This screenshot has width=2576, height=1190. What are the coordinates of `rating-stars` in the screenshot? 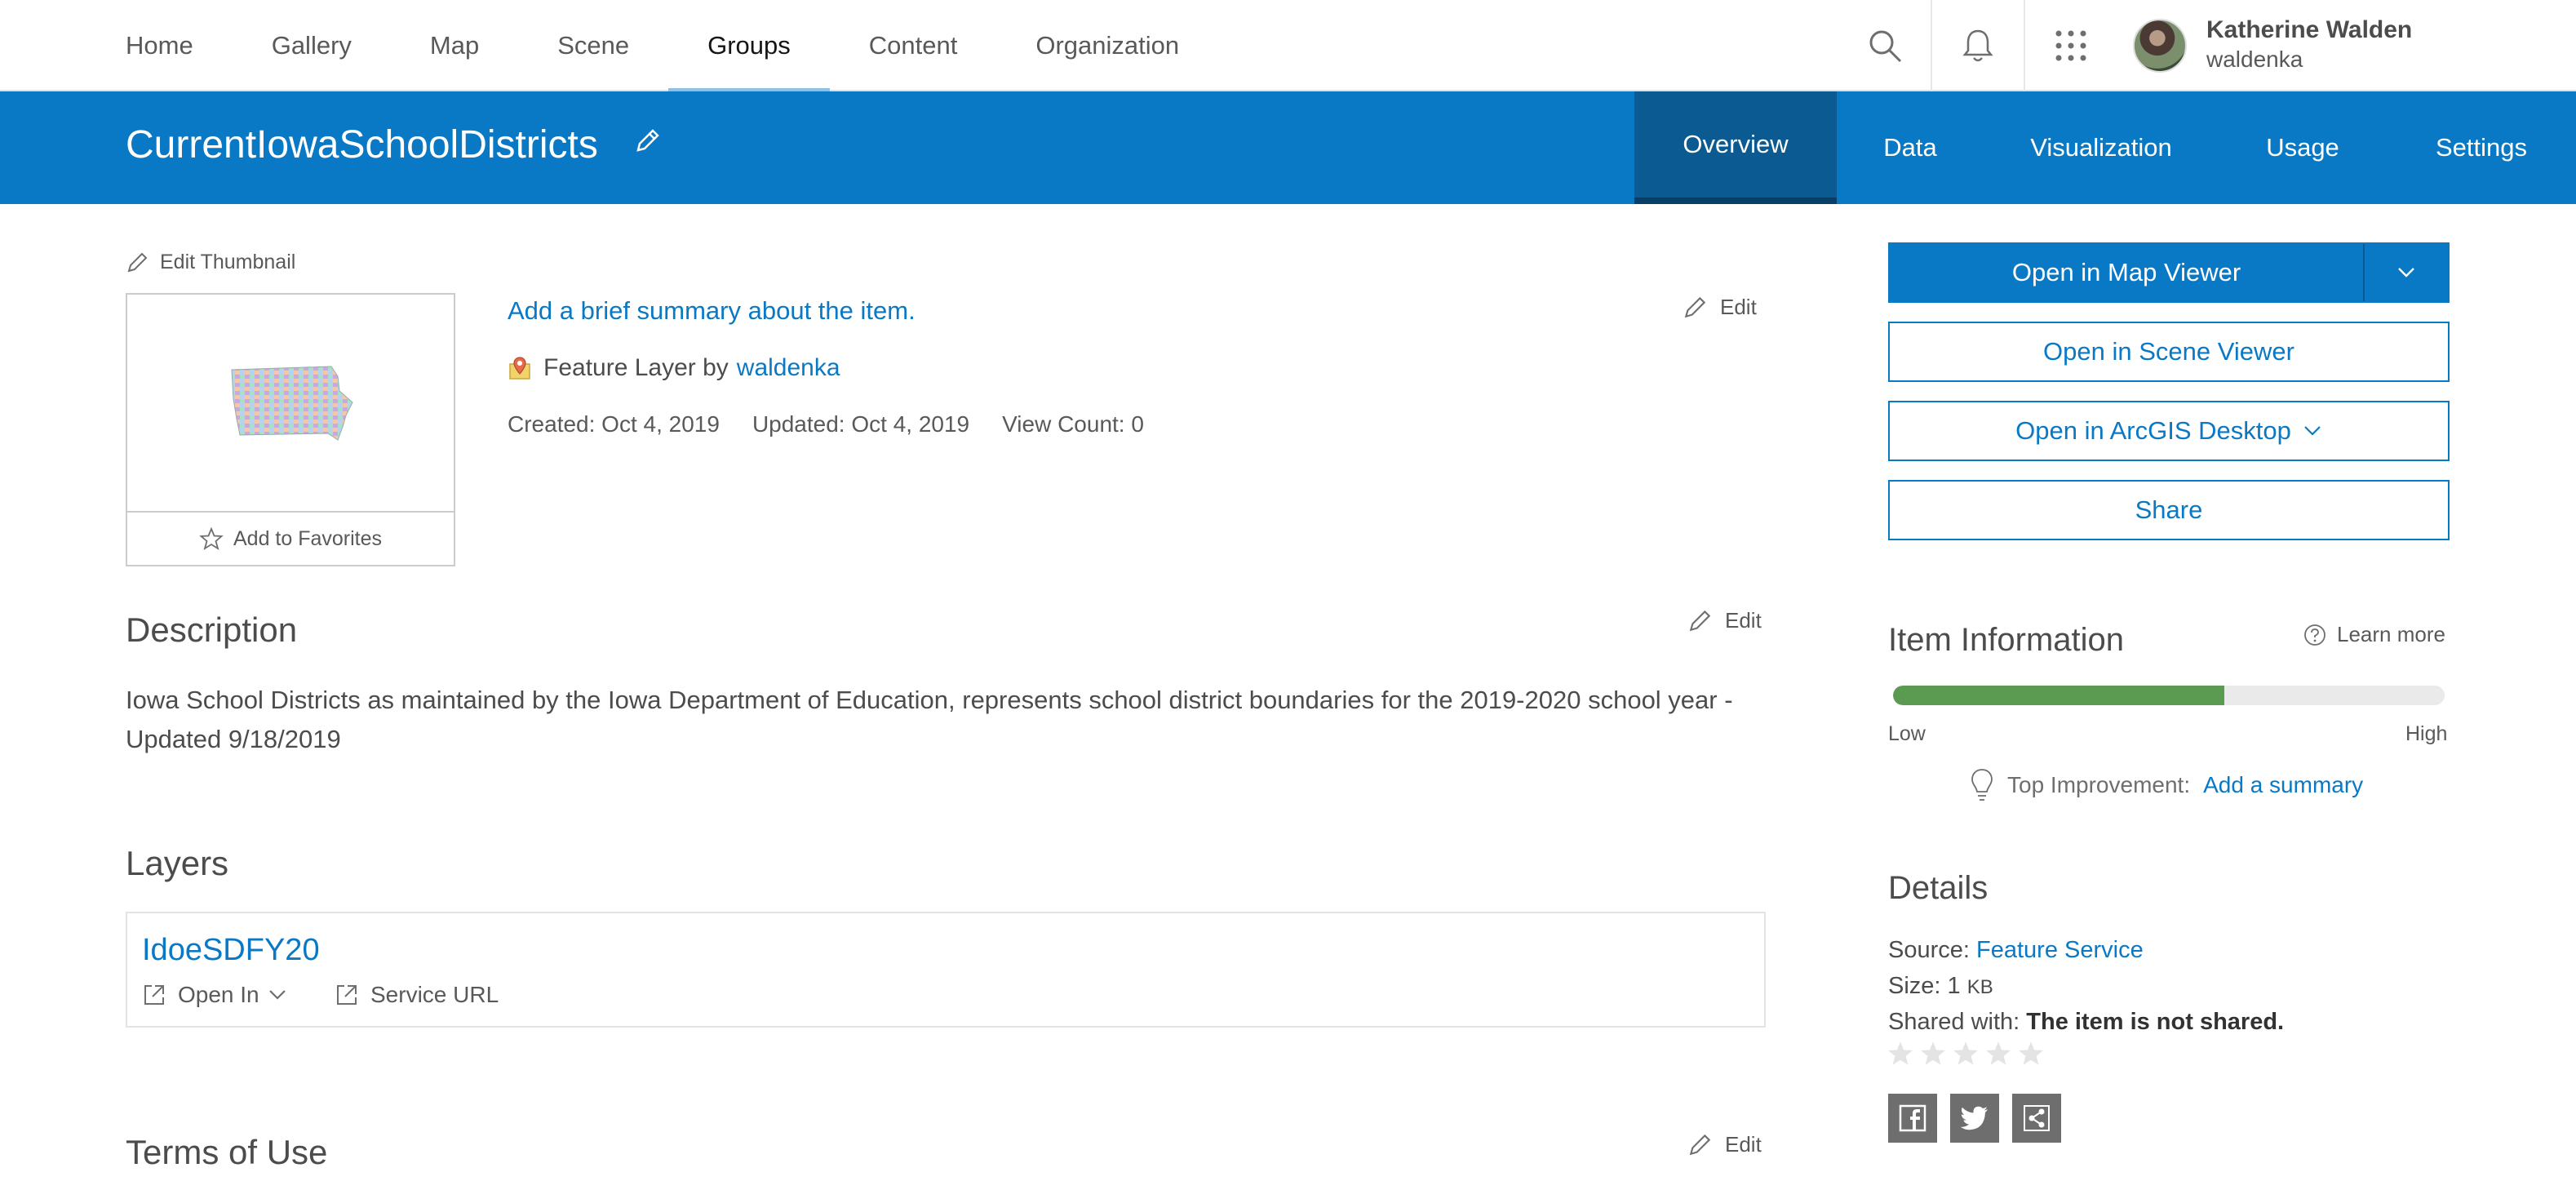 It's located at (1968, 1054).